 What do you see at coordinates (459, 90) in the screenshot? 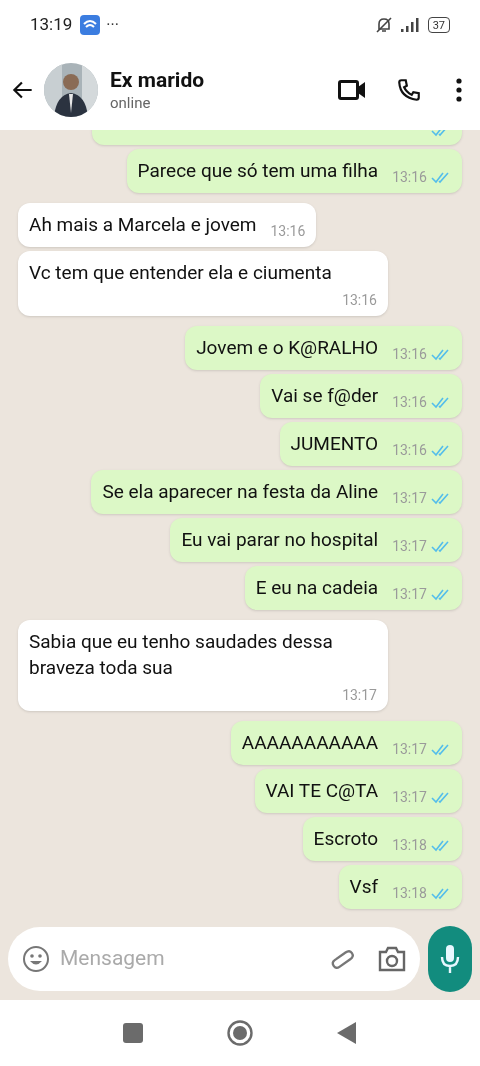
I see `more-options-icon` at bounding box center [459, 90].